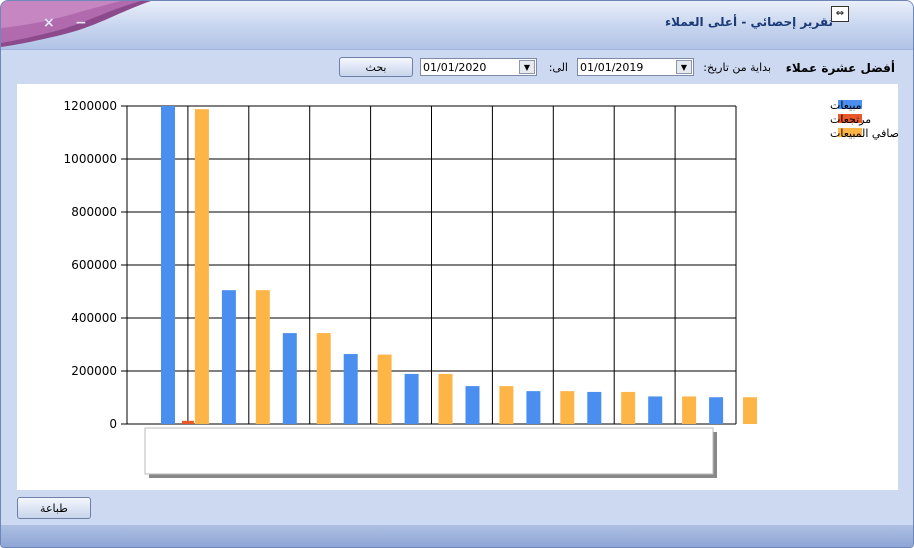 This screenshot has width=914, height=548. What do you see at coordinates (737, 67) in the screenshot?
I see `from-date-label: بداية من تاريخ:` at bounding box center [737, 67].